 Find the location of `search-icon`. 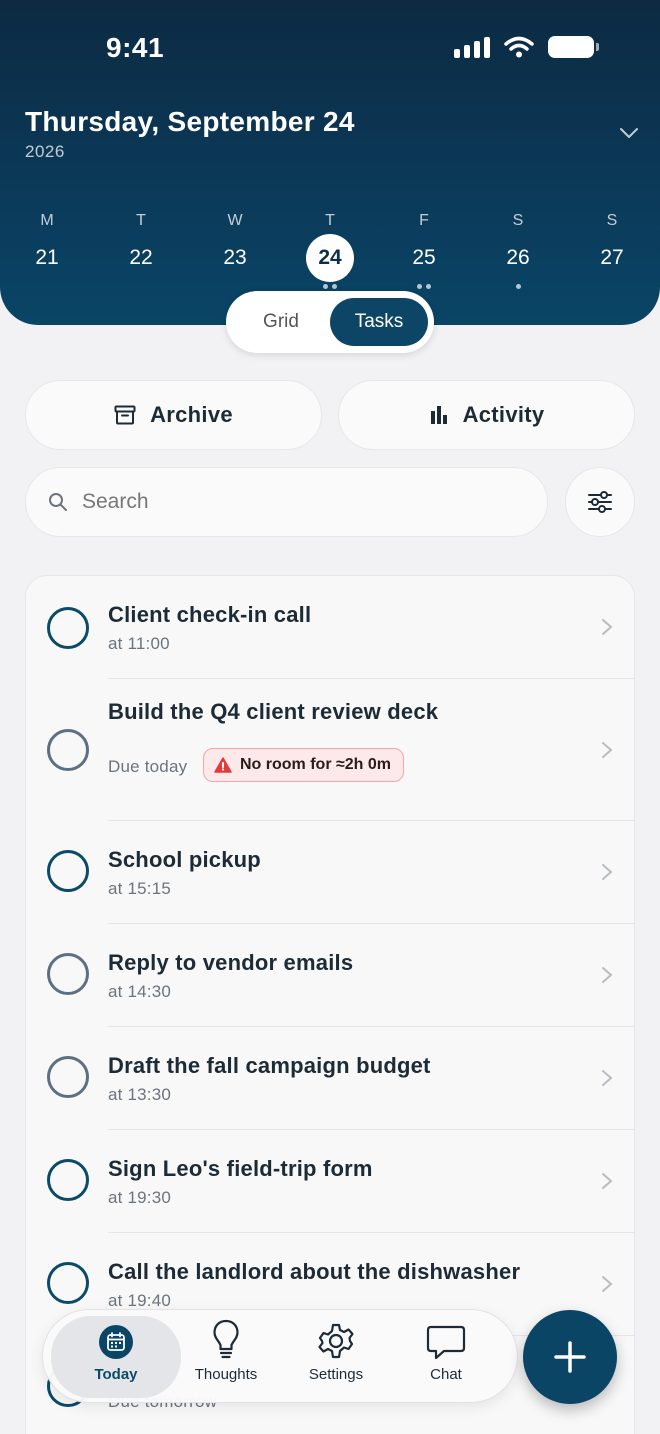

search-icon is located at coordinates (58, 502).